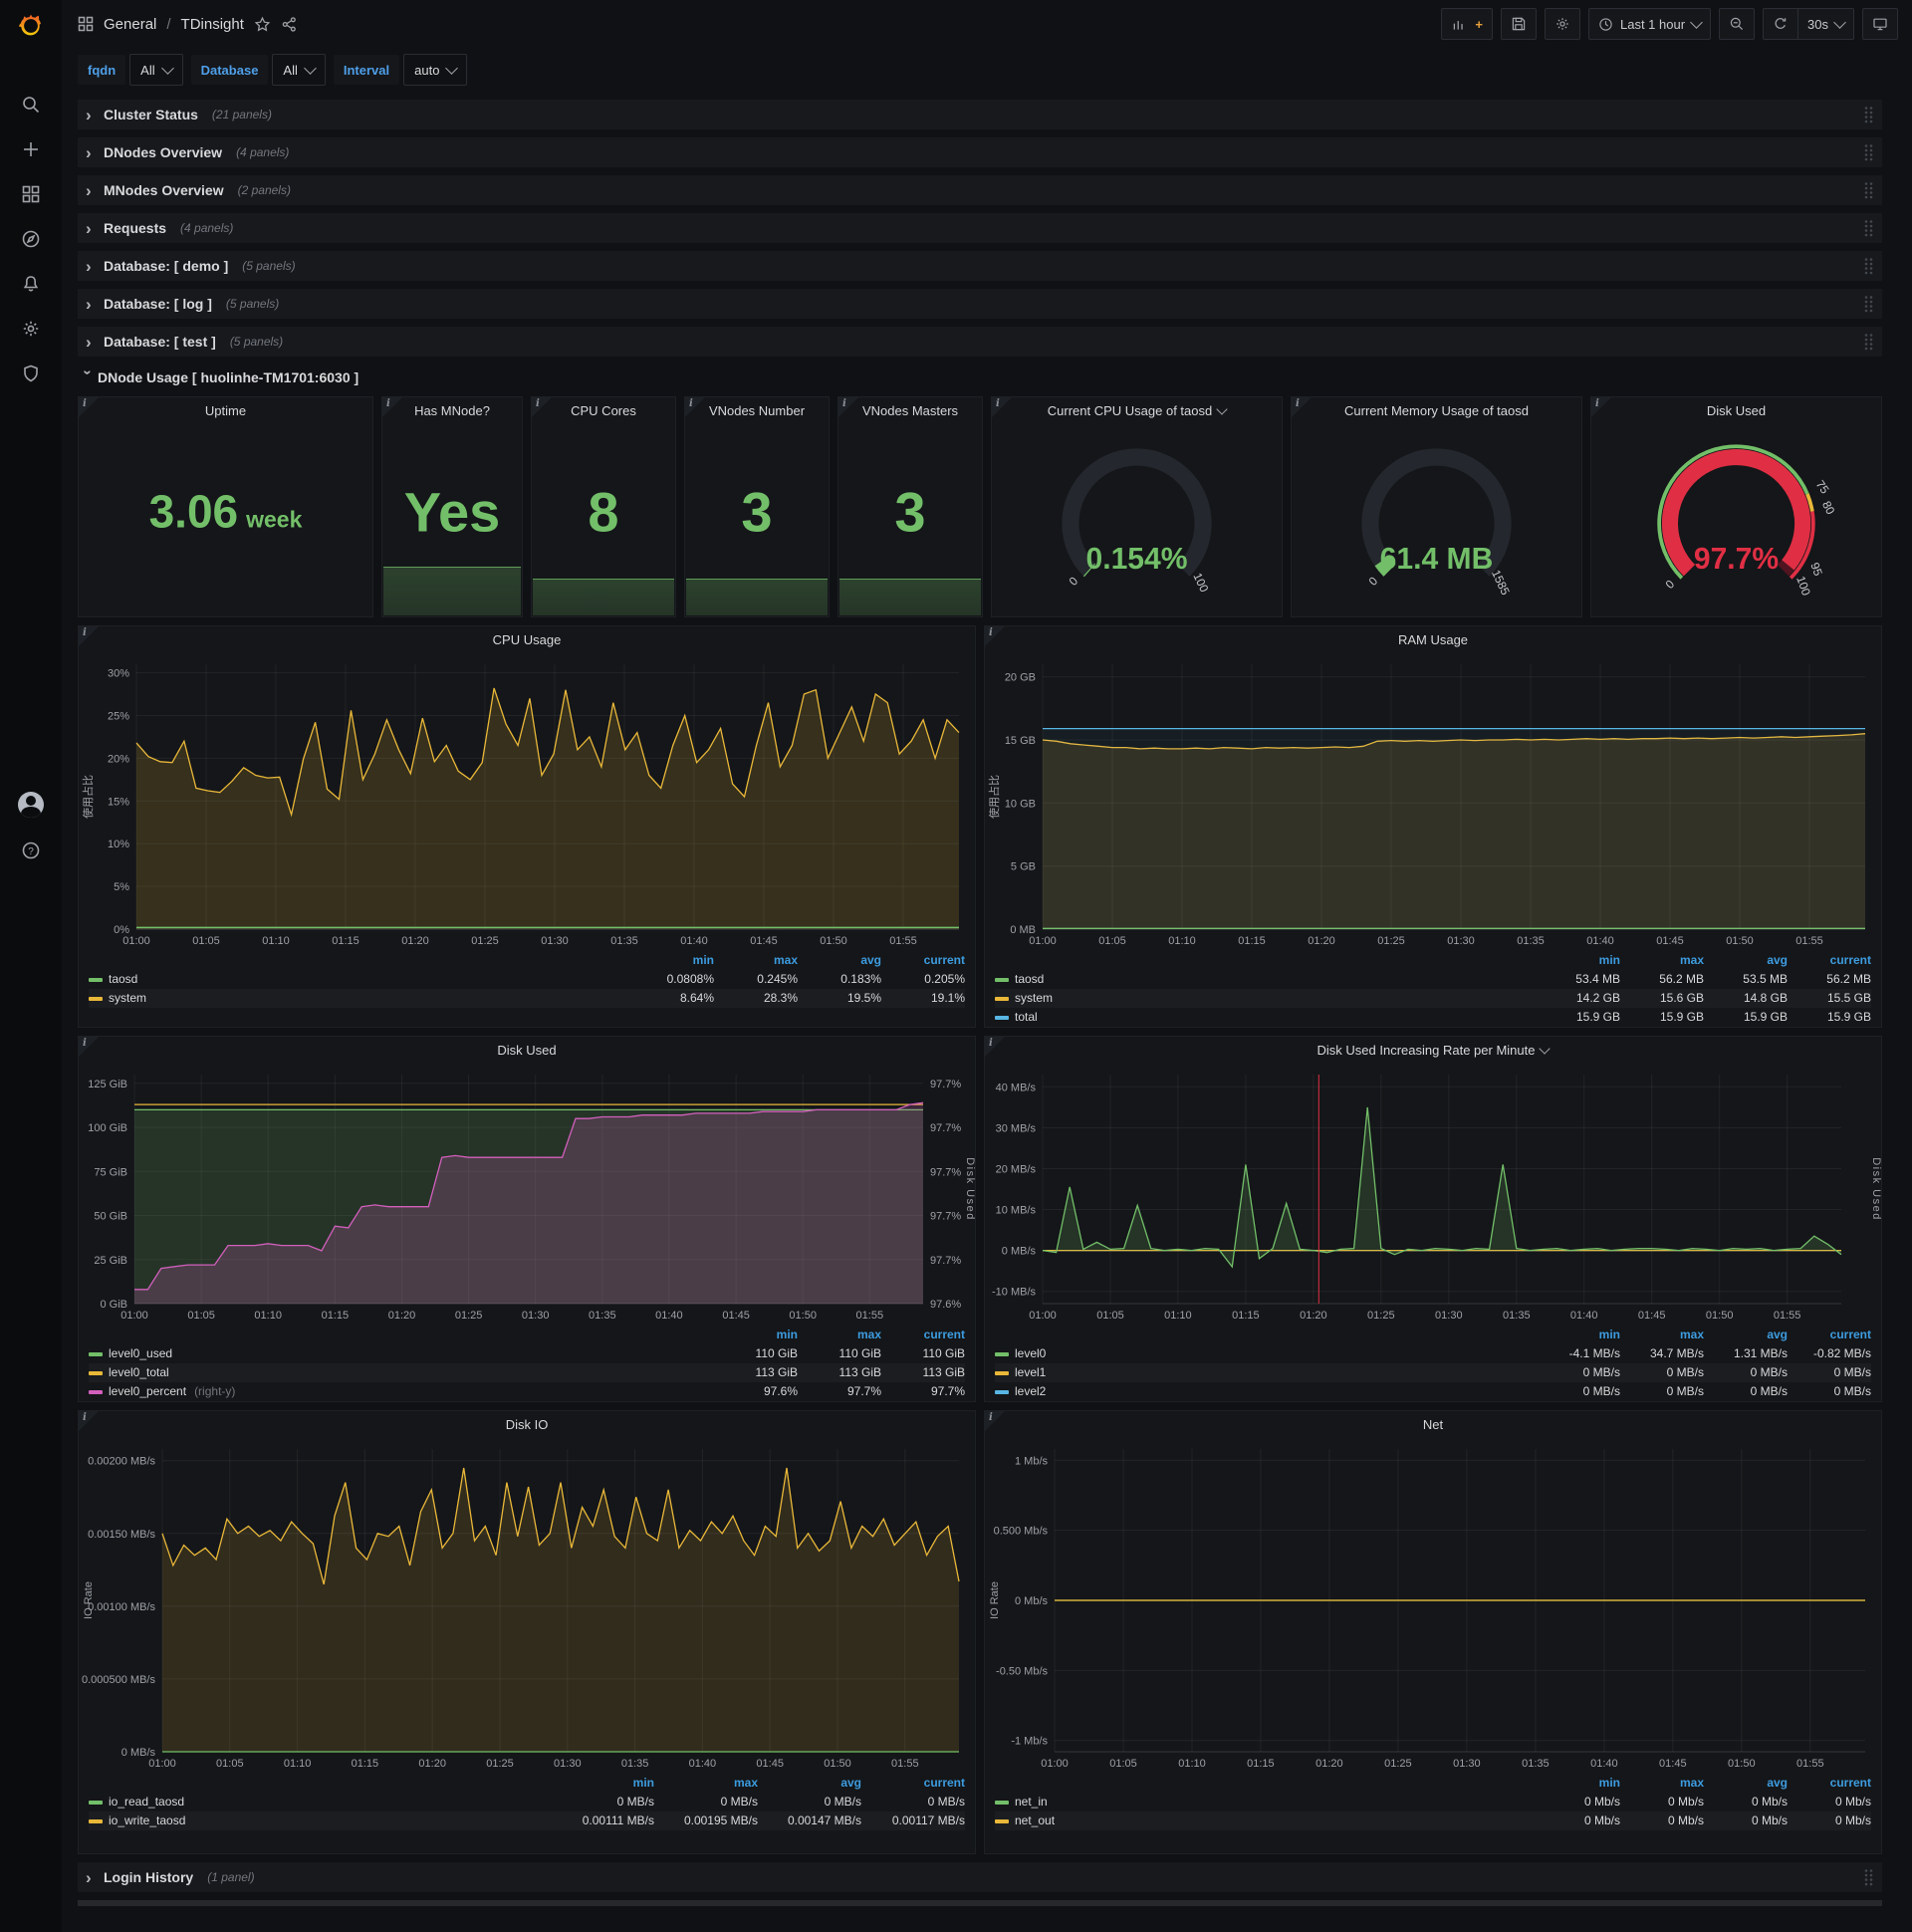 Image resolution: width=1912 pixels, height=1932 pixels. Describe the element at coordinates (31, 284) in the screenshot. I see `alerting-bell-icon` at that location.